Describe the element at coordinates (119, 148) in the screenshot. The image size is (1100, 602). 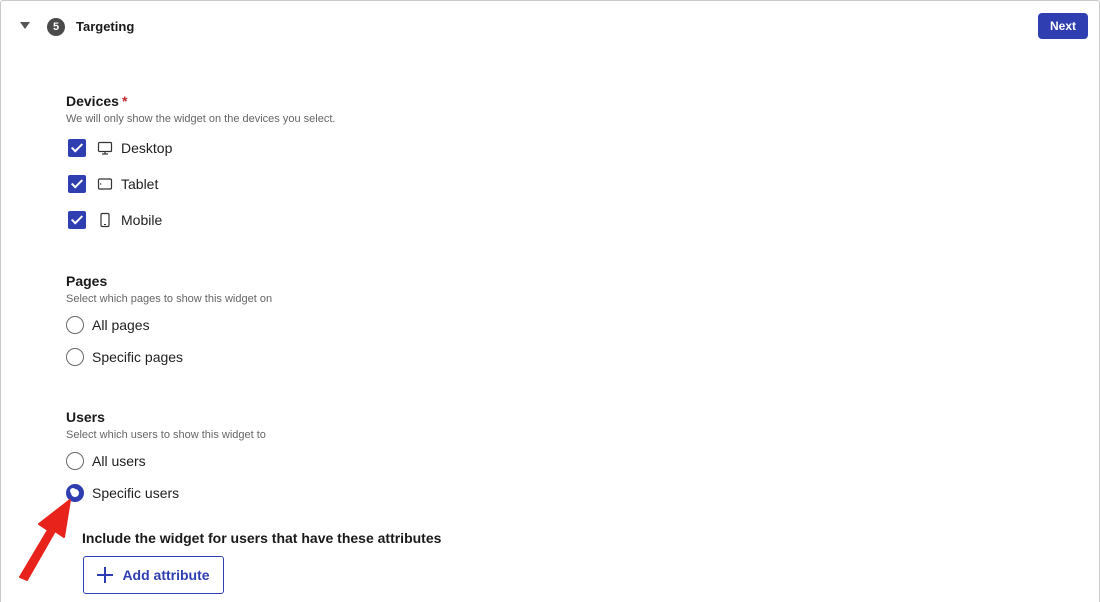
I see `device-option-desktop: Desktop` at that location.